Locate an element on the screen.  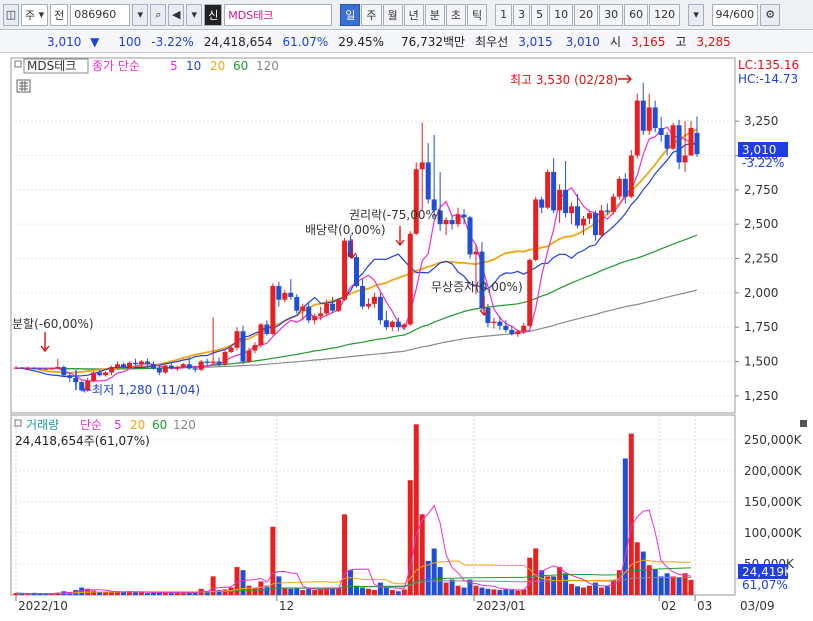
period-tab: 주 is located at coordinates (371, 14).